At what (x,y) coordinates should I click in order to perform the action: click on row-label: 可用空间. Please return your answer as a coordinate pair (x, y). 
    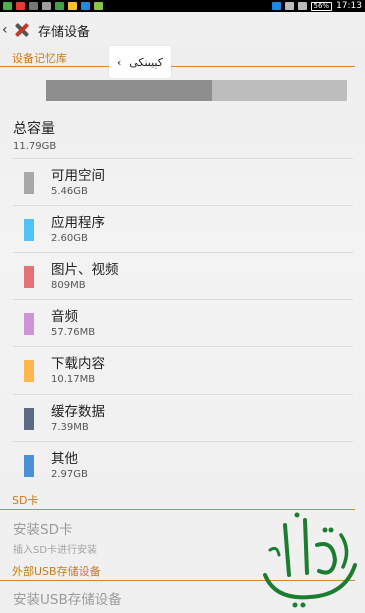
    Looking at the image, I should click on (78, 176).